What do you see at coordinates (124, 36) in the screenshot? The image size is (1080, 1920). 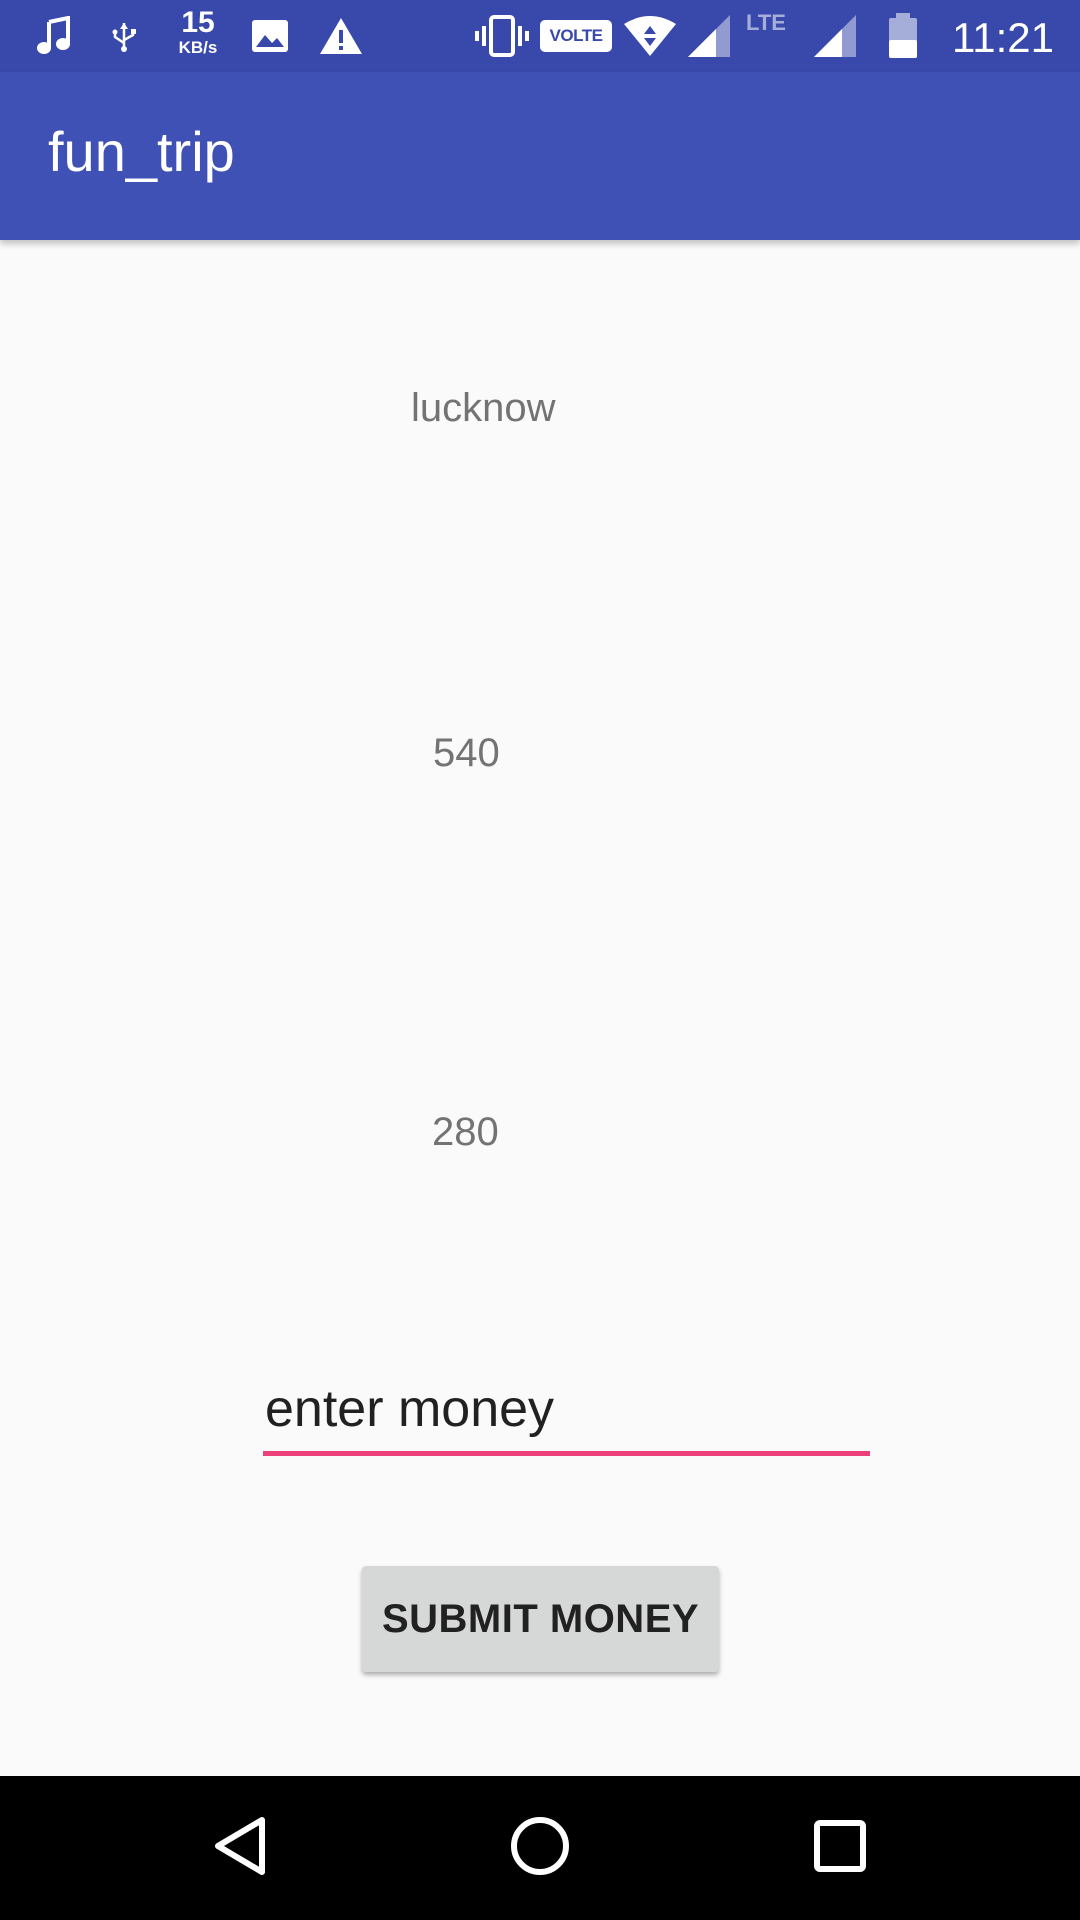 I see `usb-debug-icon` at bounding box center [124, 36].